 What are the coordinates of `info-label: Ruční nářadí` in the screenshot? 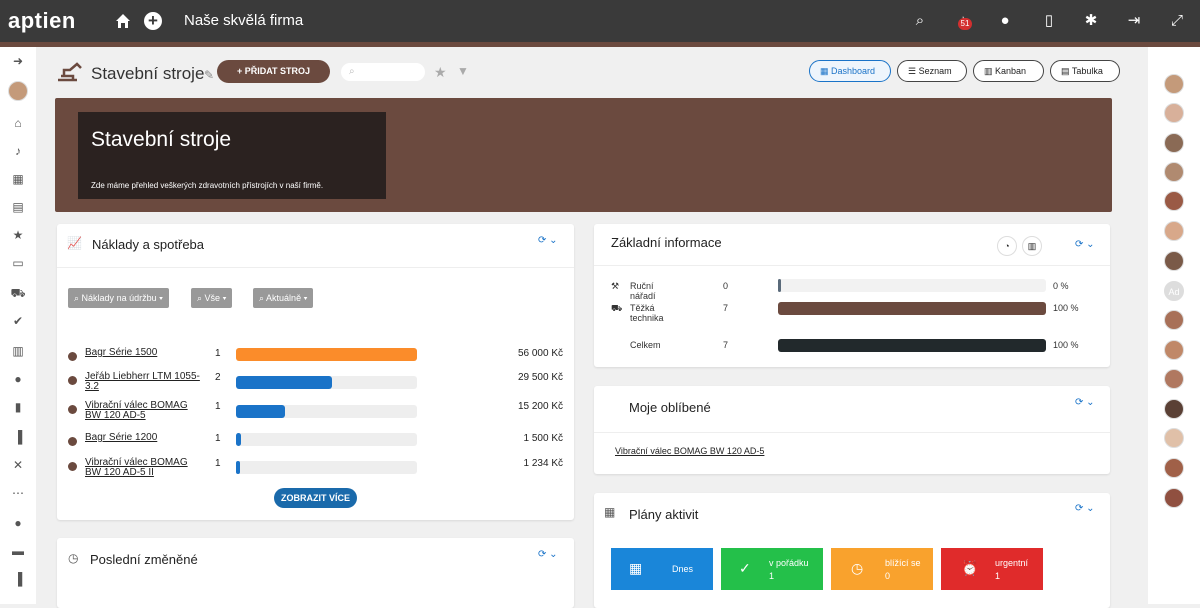 It's located at (643, 291).